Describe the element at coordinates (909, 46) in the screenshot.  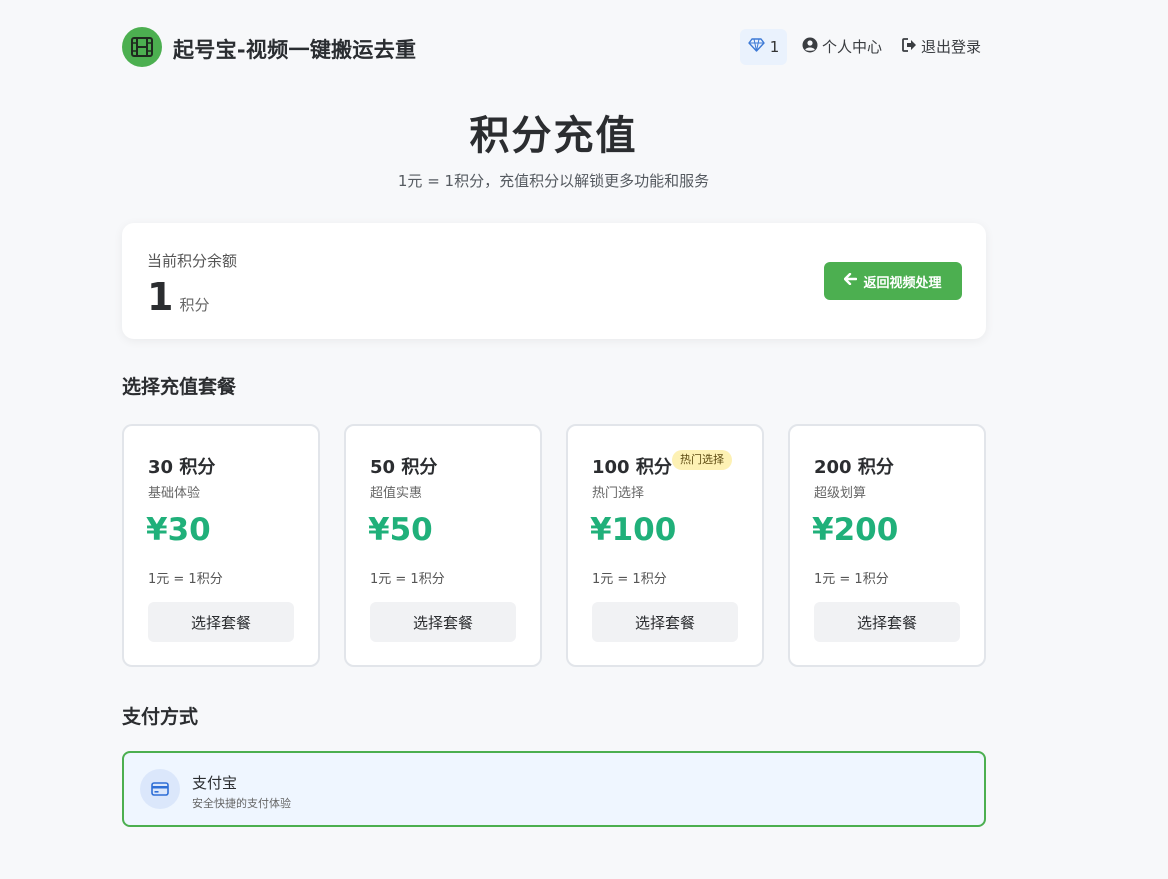
I see `sign-out-icon` at that location.